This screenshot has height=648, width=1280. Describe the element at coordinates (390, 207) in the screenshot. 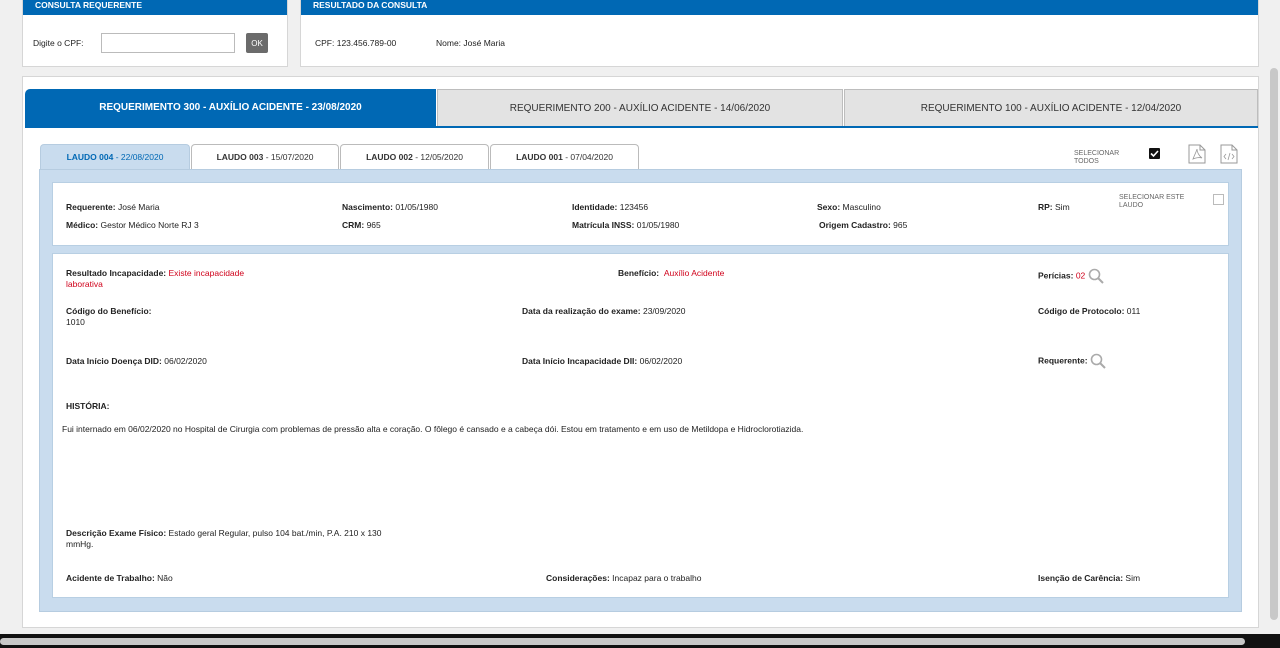

I see `nascimento-field: Nascimento: 01/05/1980` at that location.